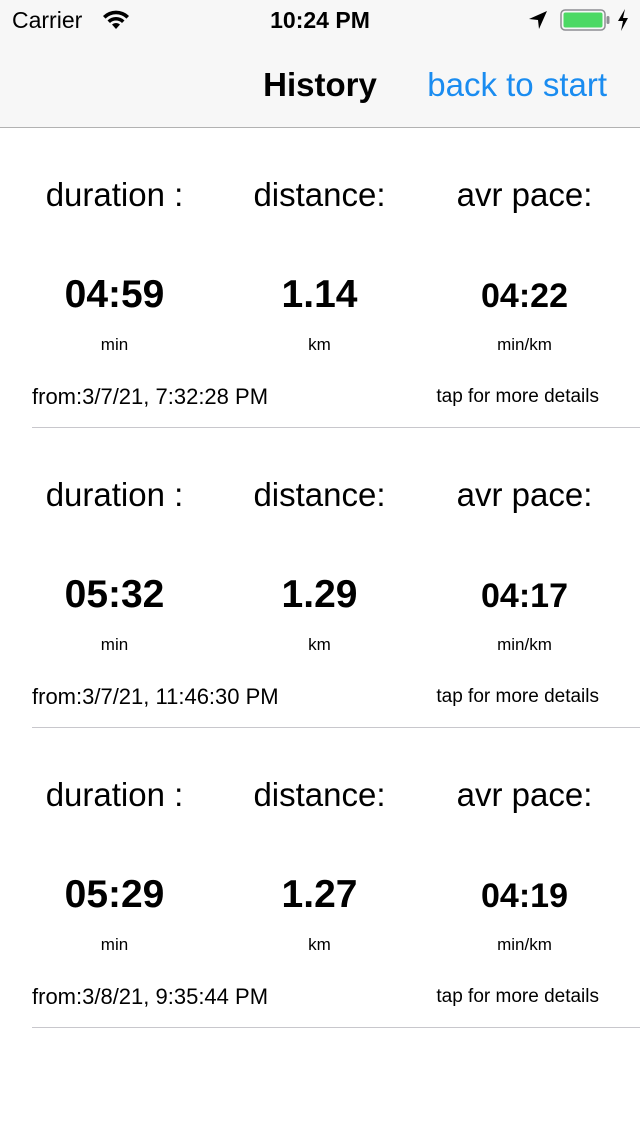  What do you see at coordinates (524, 596) in the screenshot?
I see `pace-value: 04:17` at bounding box center [524, 596].